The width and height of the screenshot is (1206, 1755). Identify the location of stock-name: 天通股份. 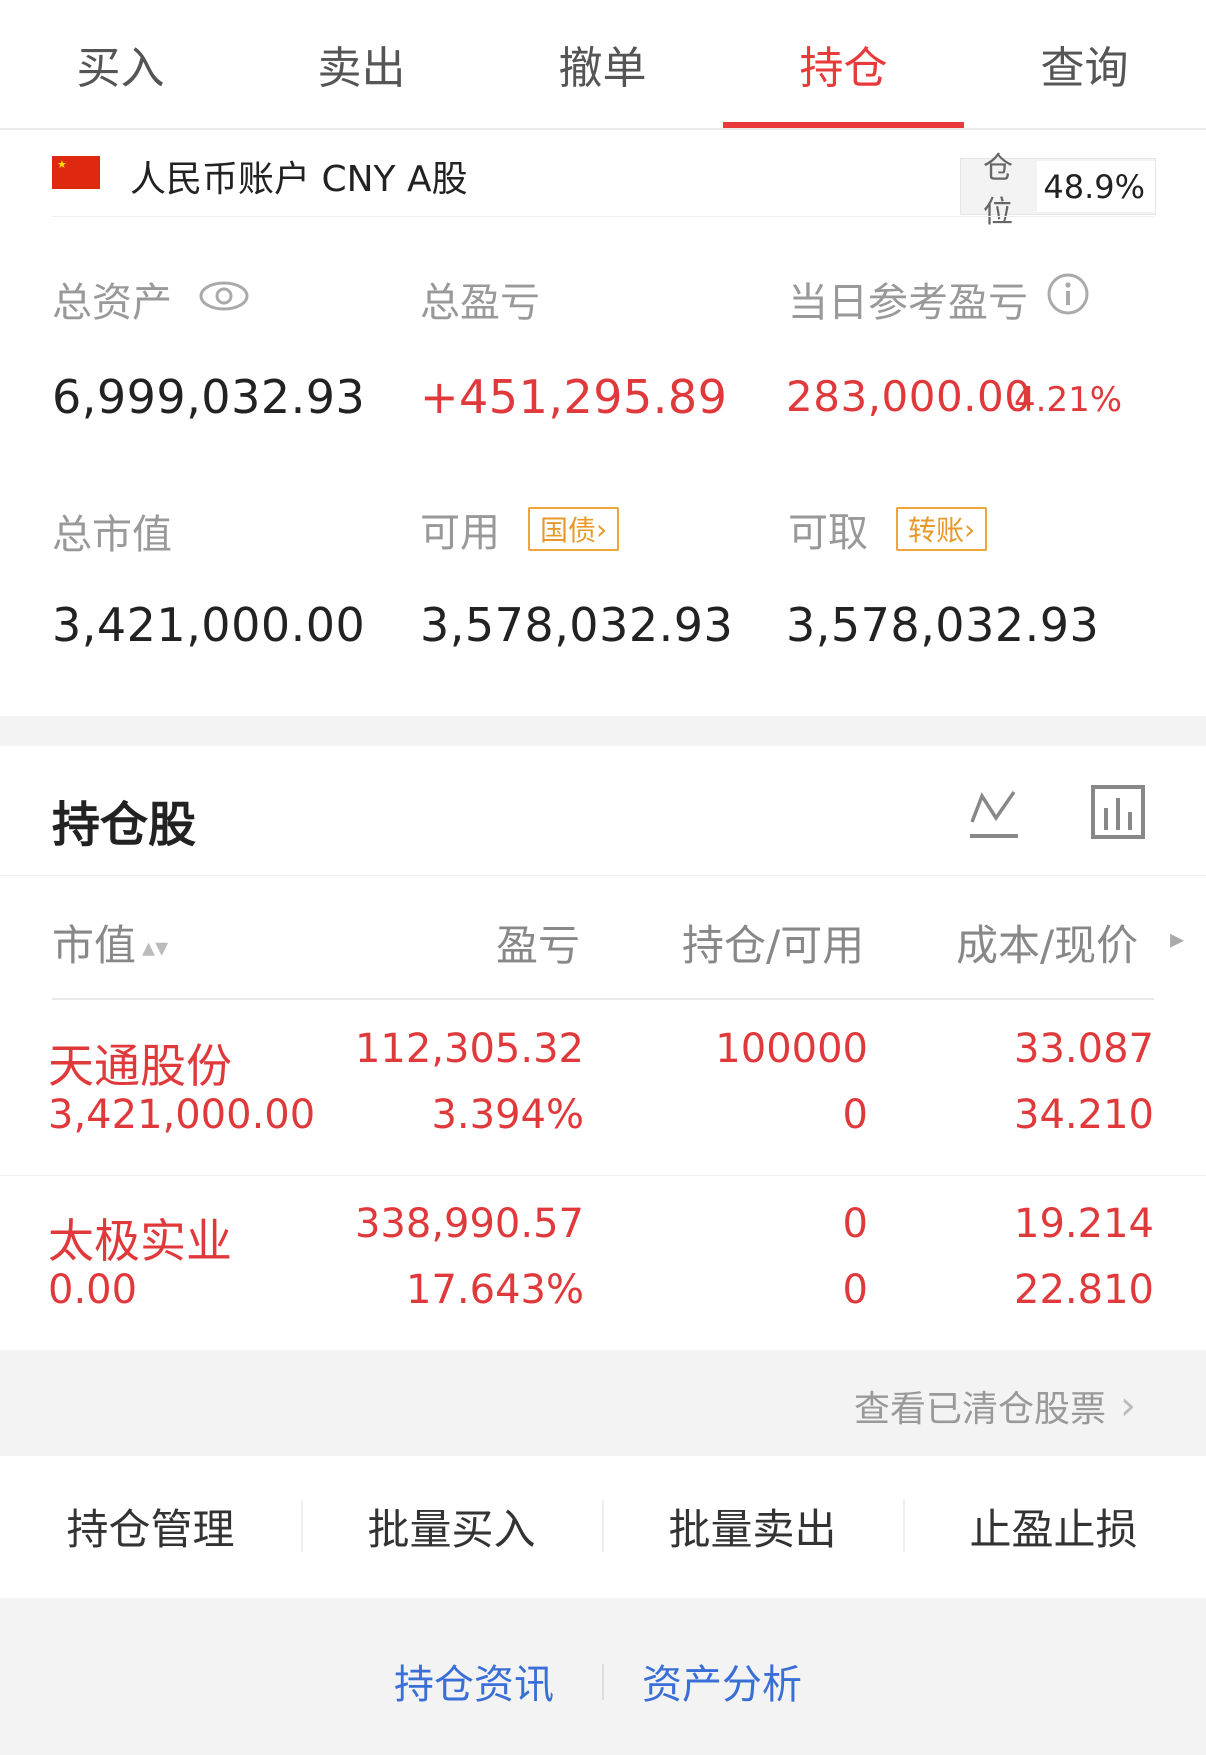
(140, 1066).